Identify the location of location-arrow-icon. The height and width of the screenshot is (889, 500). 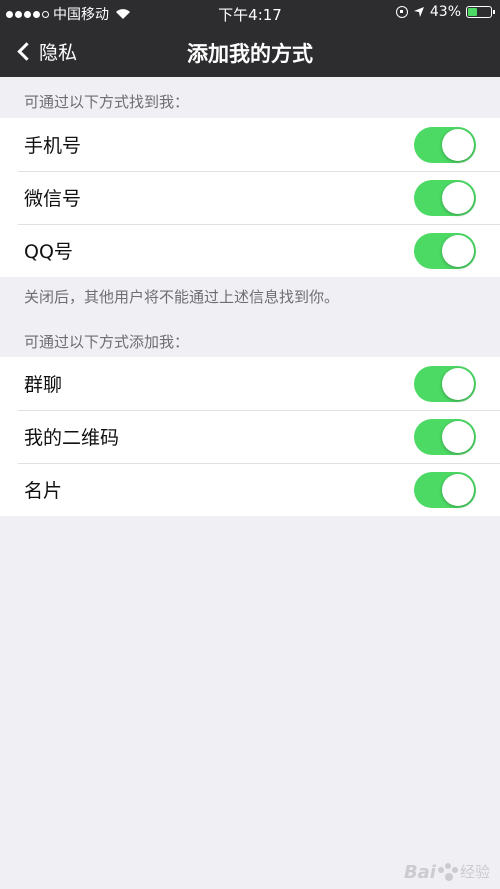
(418, 12).